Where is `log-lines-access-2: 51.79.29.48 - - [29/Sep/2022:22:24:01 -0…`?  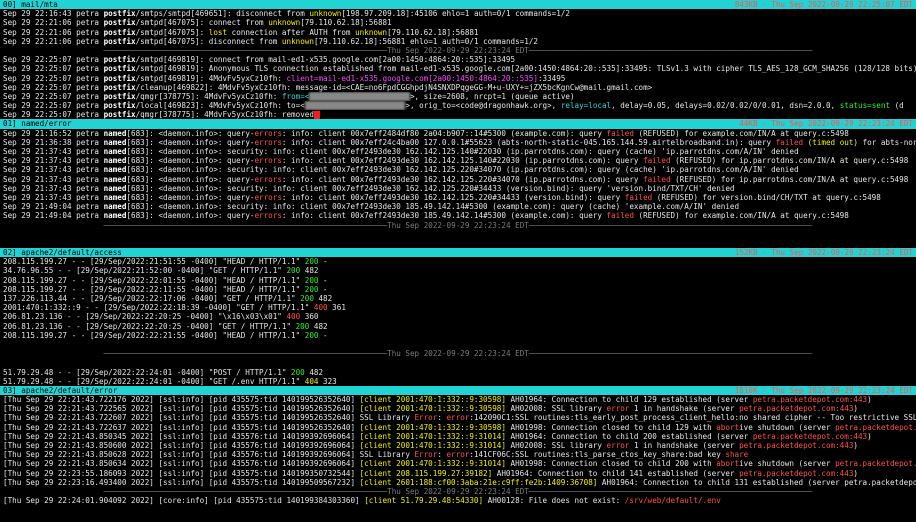 log-lines-access-2: 51.79.29.48 - - [29/Sep/2022:22:24:01 -0… is located at coordinates (458, 377).